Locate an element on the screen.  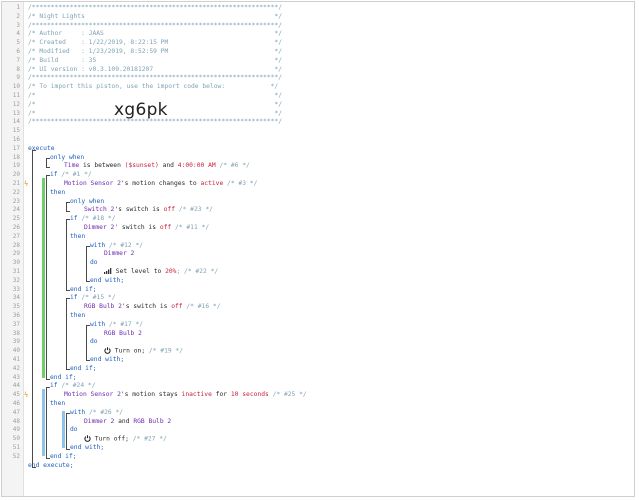
code-line: 13/* */ is located at coordinates (147, 113).